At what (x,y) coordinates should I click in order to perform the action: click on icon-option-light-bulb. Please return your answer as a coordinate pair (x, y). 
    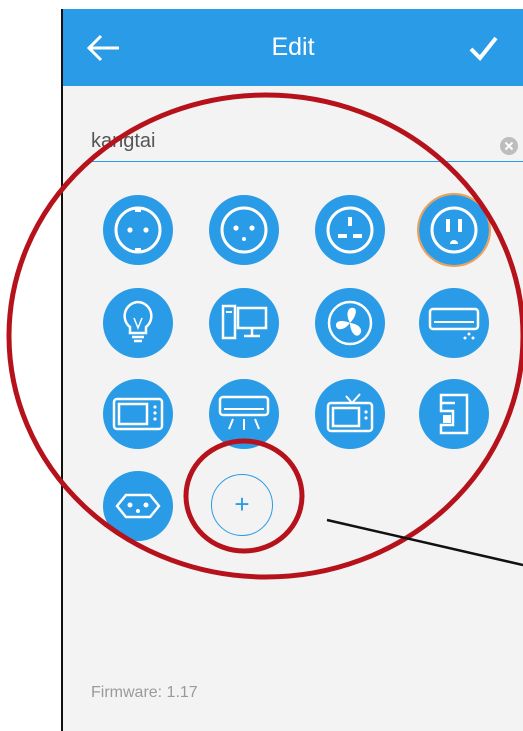
    Looking at the image, I should click on (138, 323).